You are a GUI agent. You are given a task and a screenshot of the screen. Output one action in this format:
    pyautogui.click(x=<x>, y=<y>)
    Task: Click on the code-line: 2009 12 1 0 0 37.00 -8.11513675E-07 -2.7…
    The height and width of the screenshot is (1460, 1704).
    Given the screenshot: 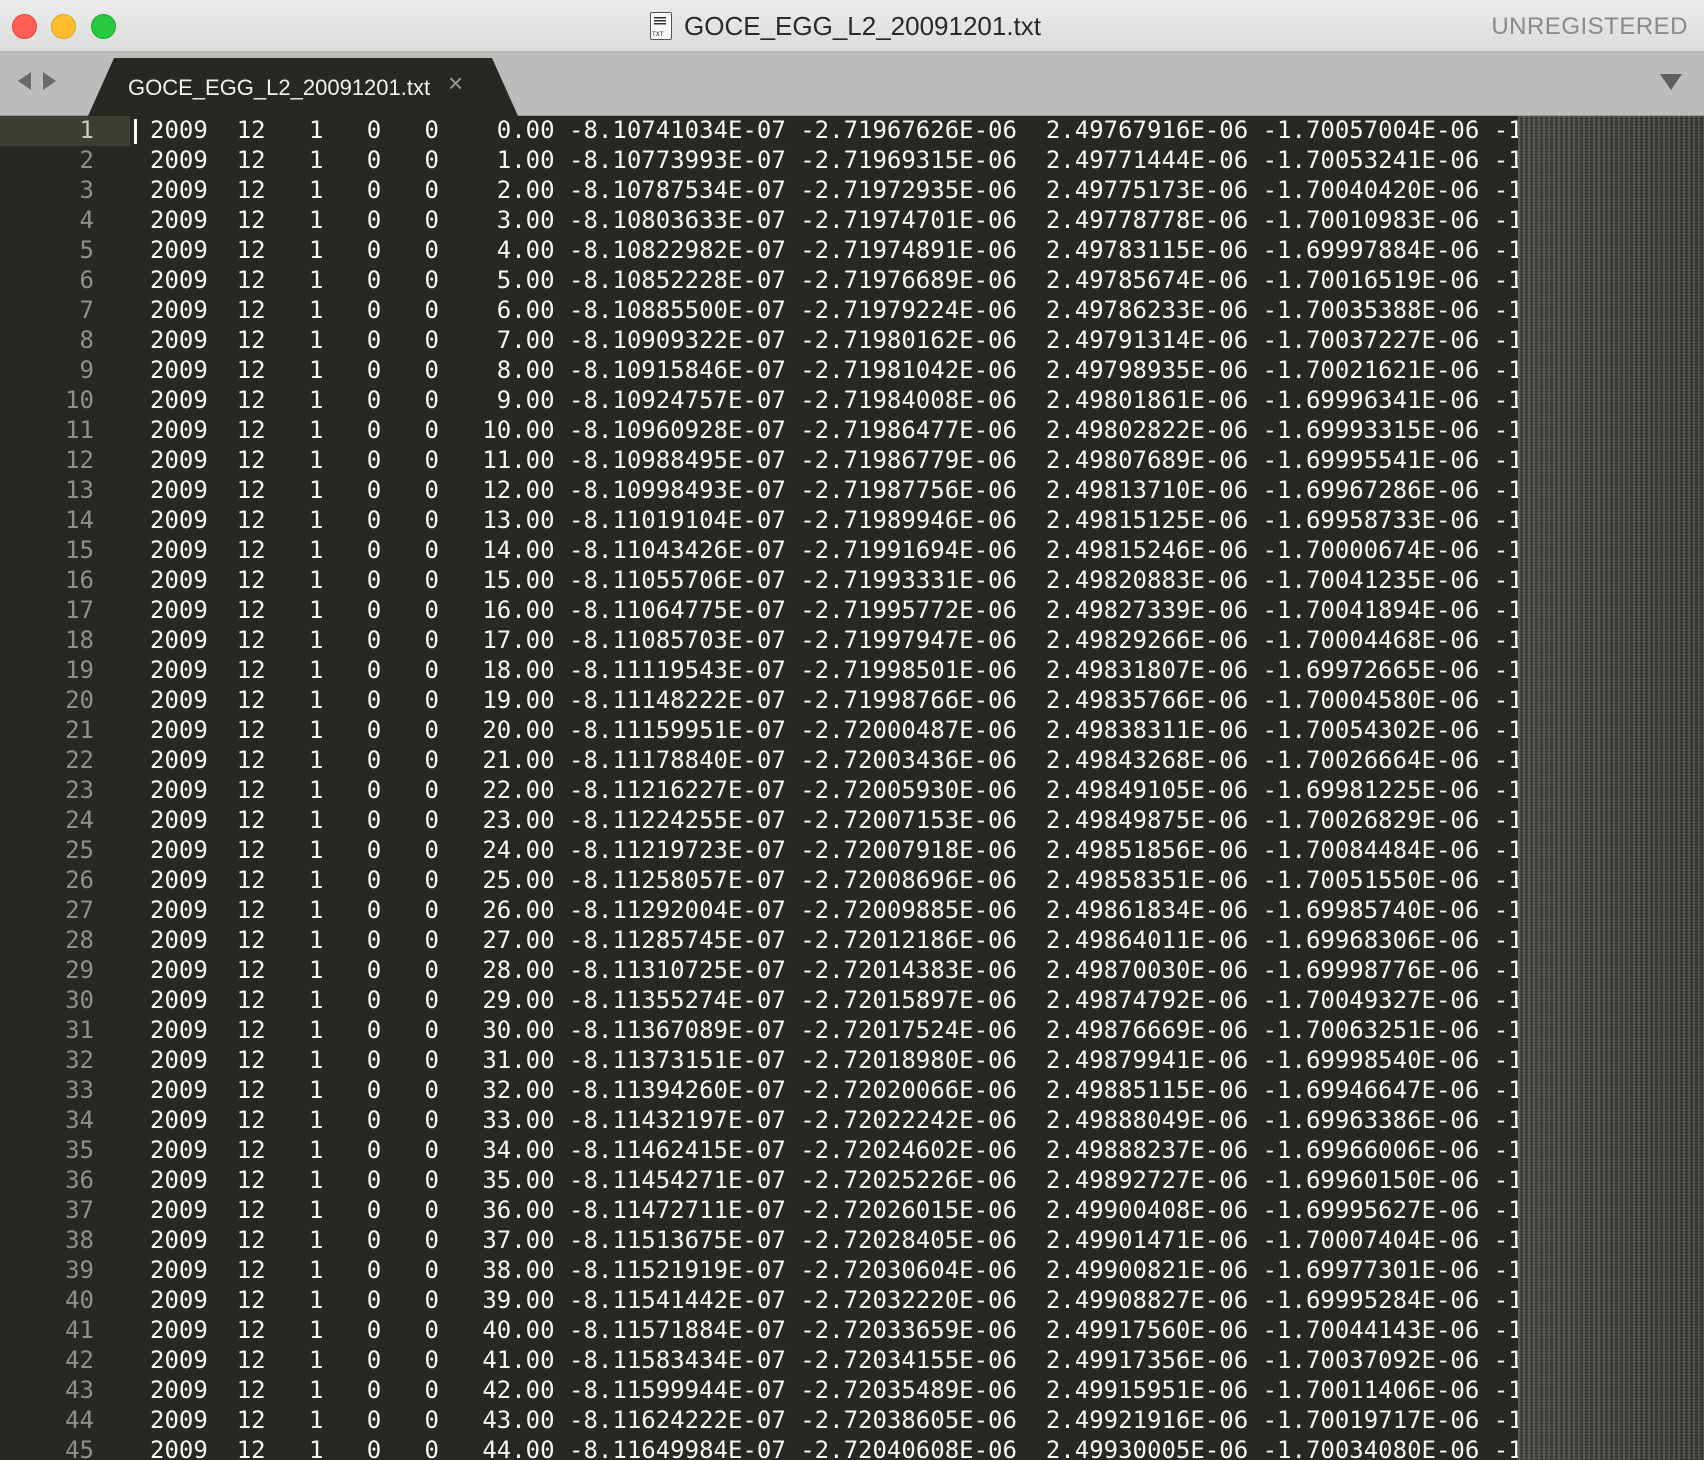 What is the action you would take?
    pyautogui.click(x=835, y=1241)
    